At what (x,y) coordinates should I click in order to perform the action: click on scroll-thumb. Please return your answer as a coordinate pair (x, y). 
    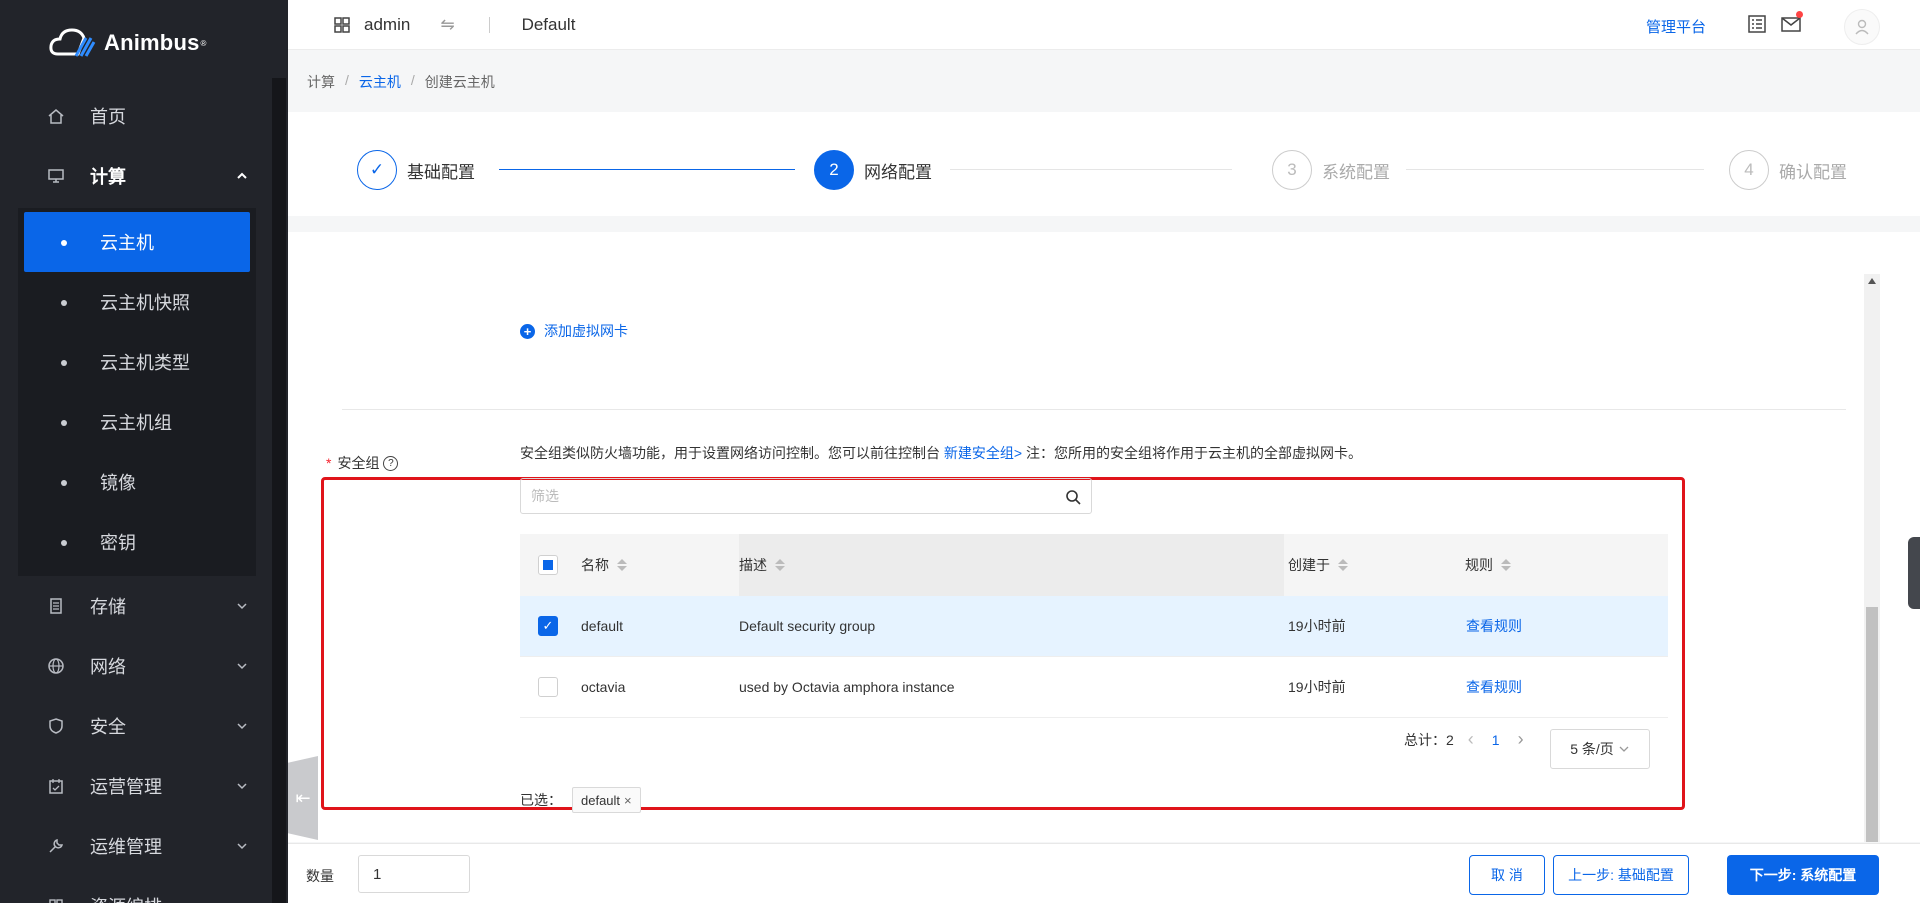
    Looking at the image, I should click on (1872, 724).